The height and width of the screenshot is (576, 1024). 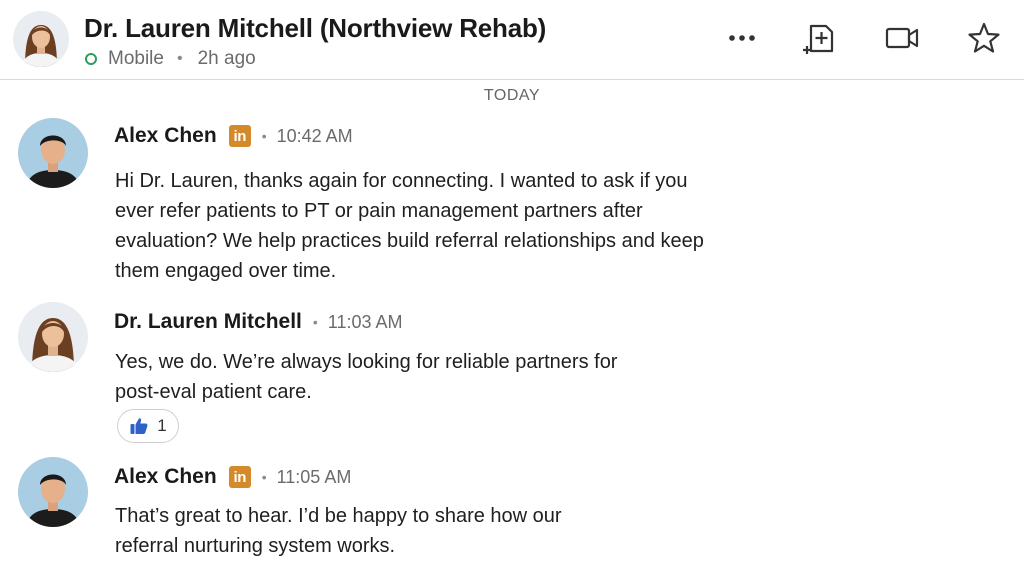 What do you see at coordinates (314, 135) in the screenshot?
I see `message-time: 10:42 AM` at bounding box center [314, 135].